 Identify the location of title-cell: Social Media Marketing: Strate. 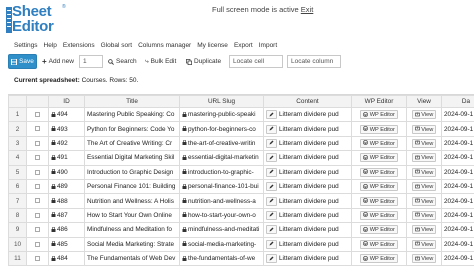
(132, 244).